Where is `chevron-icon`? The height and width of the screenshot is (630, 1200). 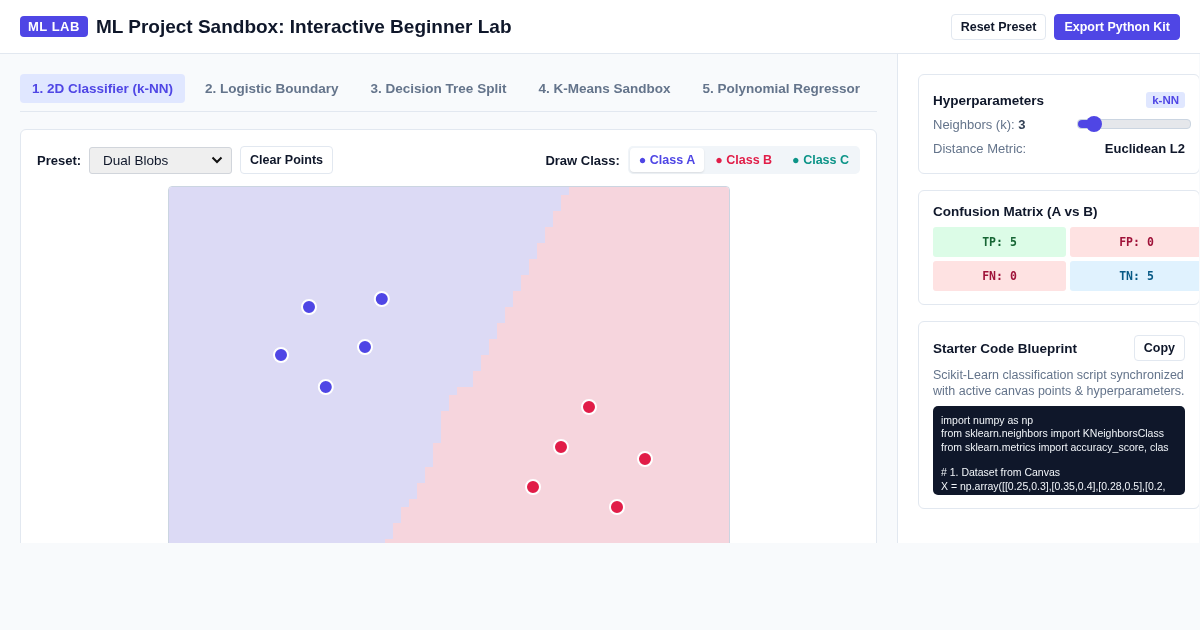 chevron-icon is located at coordinates (217, 160).